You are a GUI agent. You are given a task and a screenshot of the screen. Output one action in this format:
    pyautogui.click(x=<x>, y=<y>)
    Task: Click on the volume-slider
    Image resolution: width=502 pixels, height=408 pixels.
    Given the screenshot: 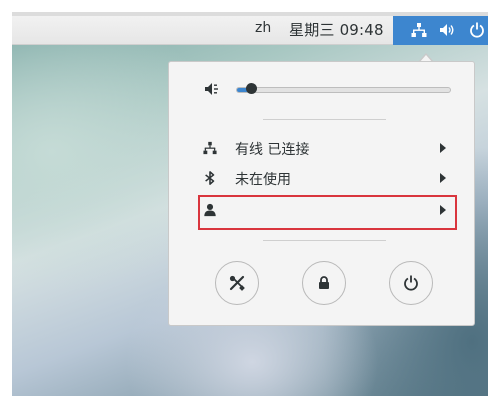 What is the action you would take?
    pyautogui.click(x=343, y=90)
    